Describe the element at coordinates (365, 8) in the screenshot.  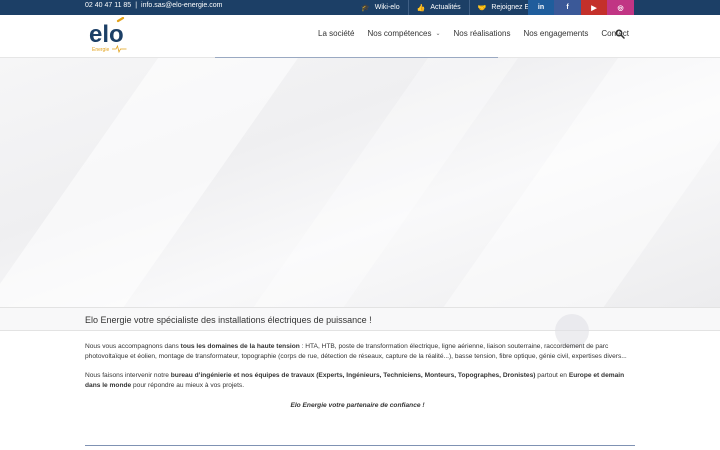
I see `graduation-cap-icon: 🎓` at that location.